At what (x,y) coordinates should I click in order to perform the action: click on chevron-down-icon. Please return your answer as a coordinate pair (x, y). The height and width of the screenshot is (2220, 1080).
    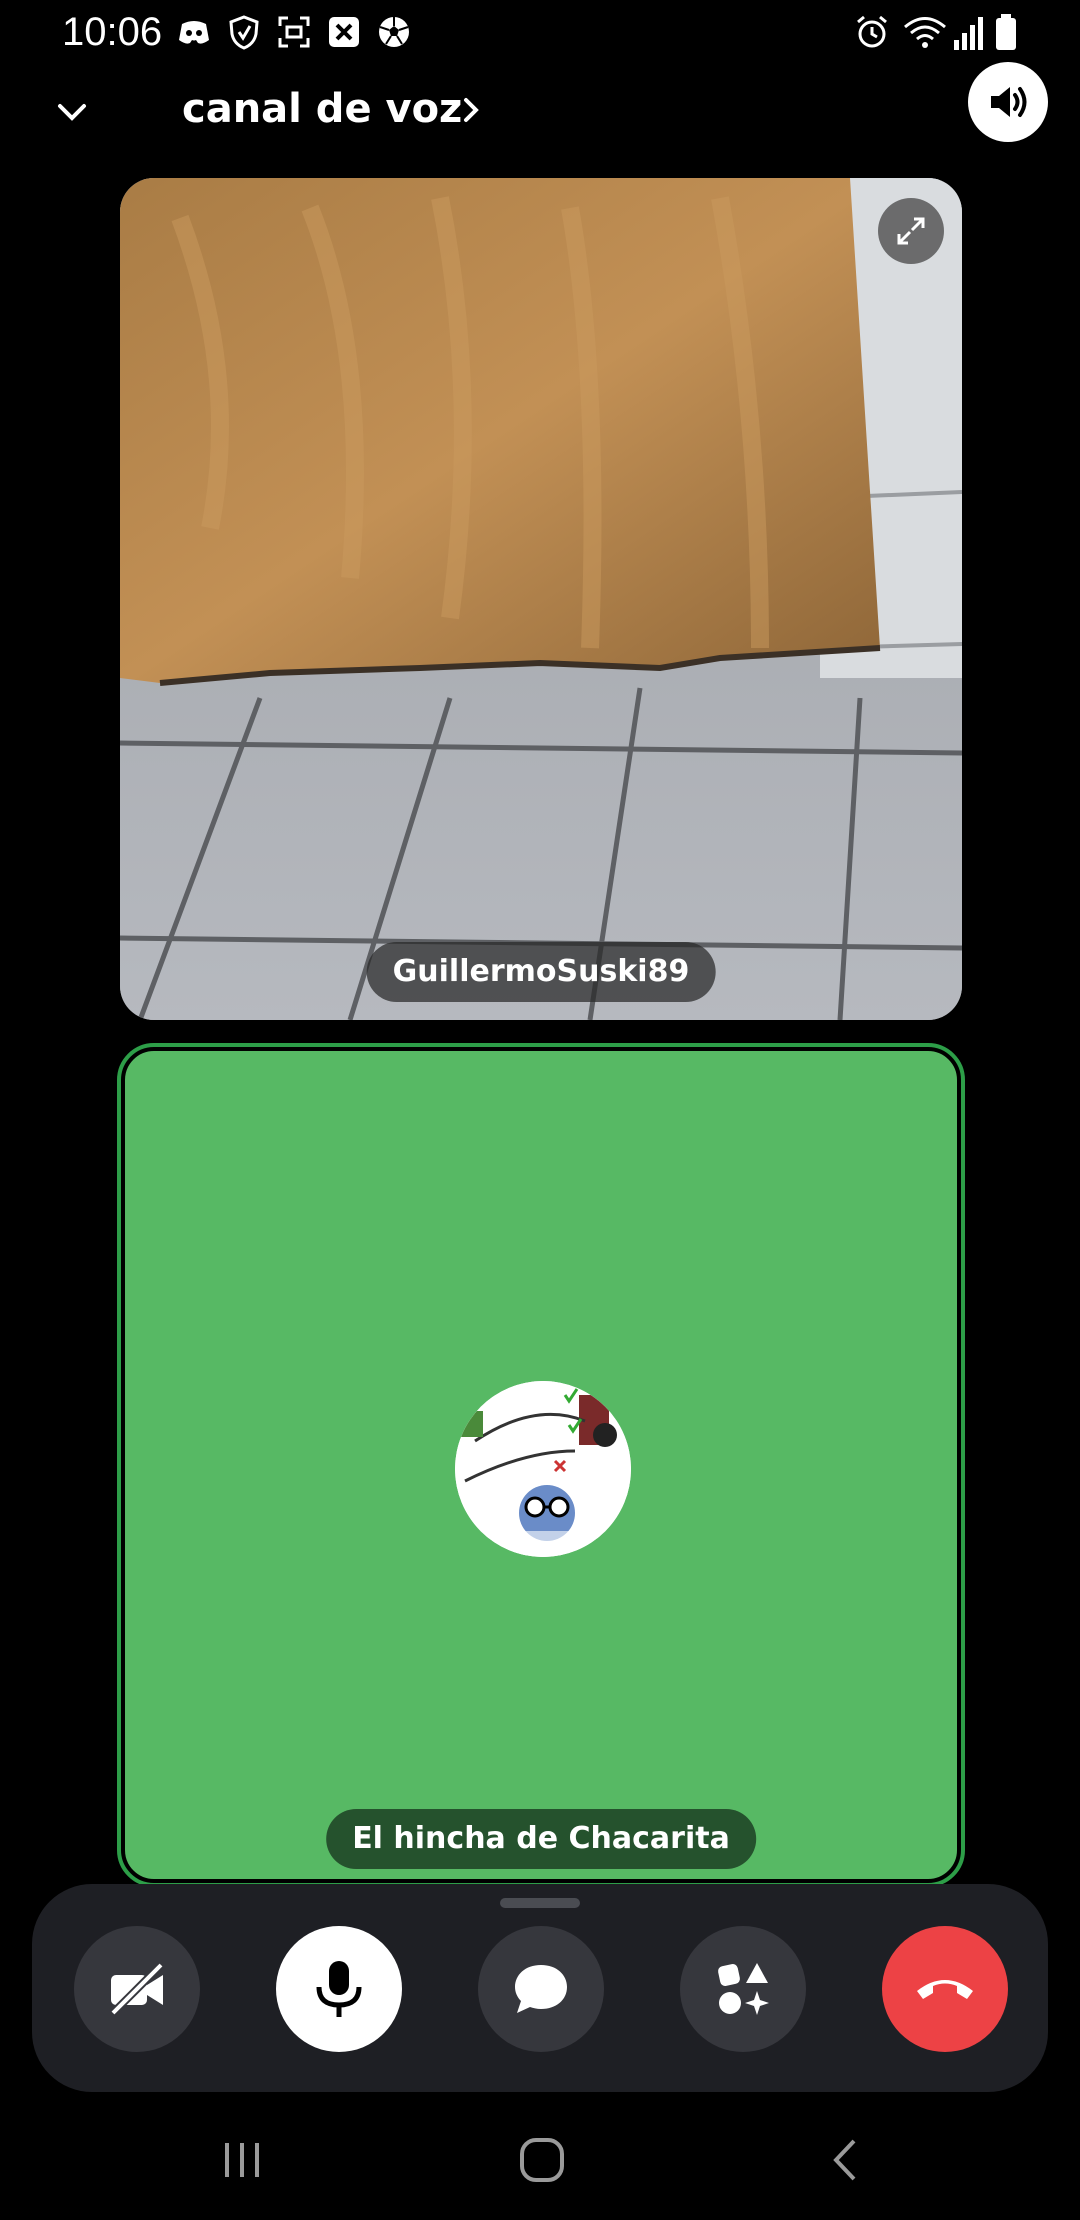
    Looking at the image, I should click on (72, 112).